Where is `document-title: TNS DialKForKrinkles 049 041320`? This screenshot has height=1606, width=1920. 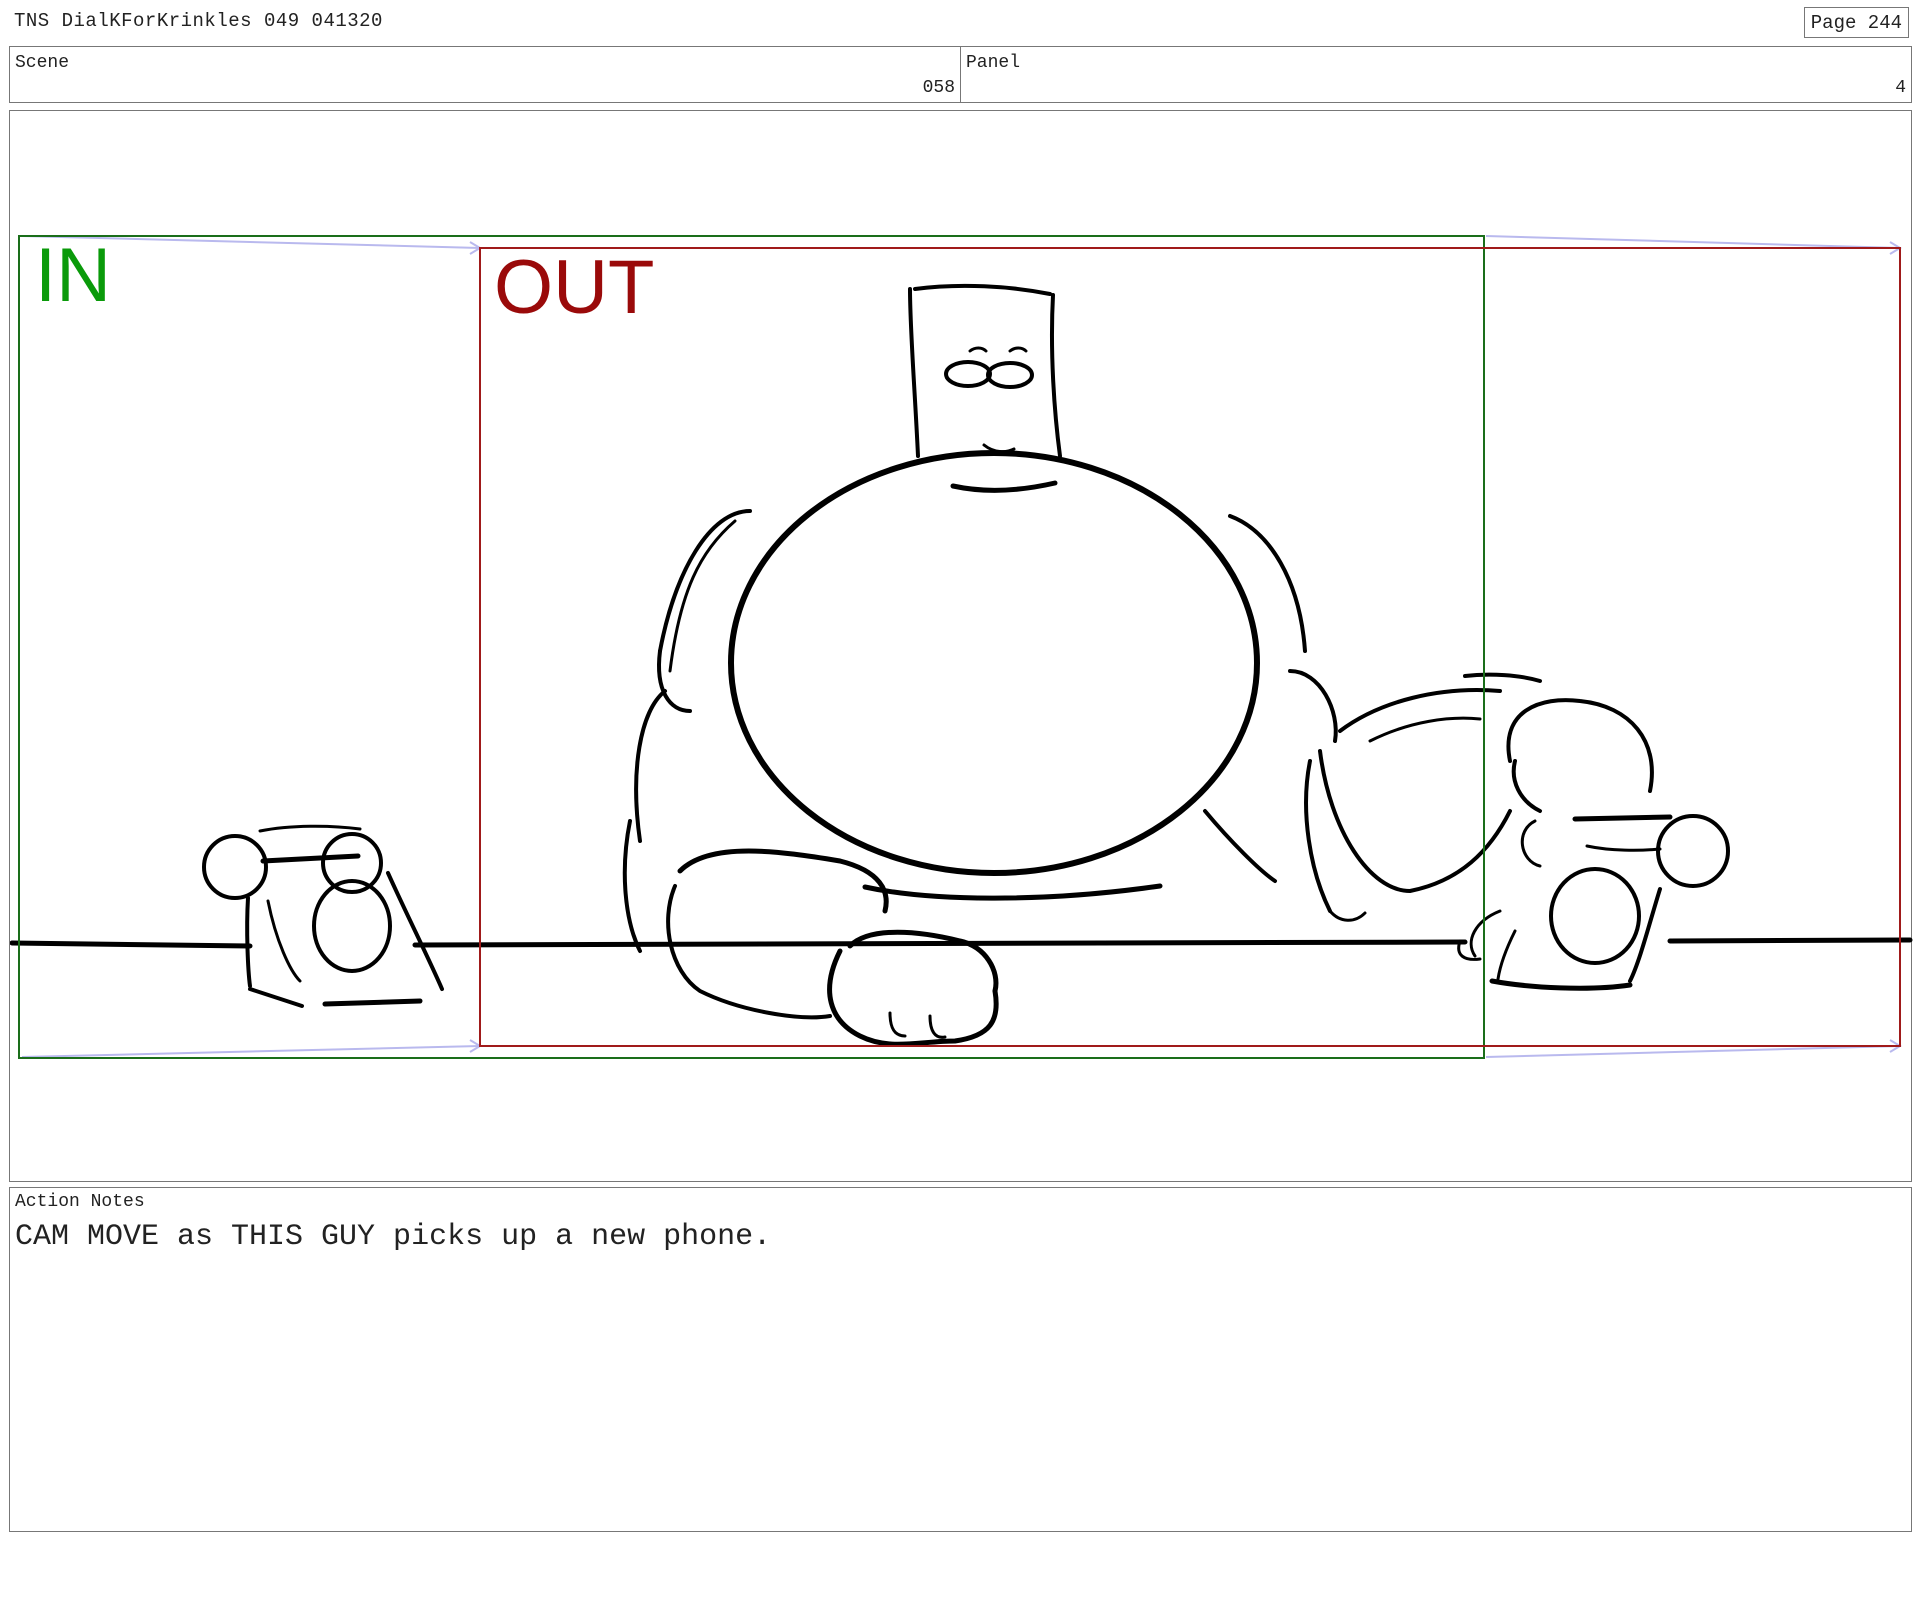 document-title: TNS DialKForKrinkles 049 041320 is located at coordinates (198, 21).